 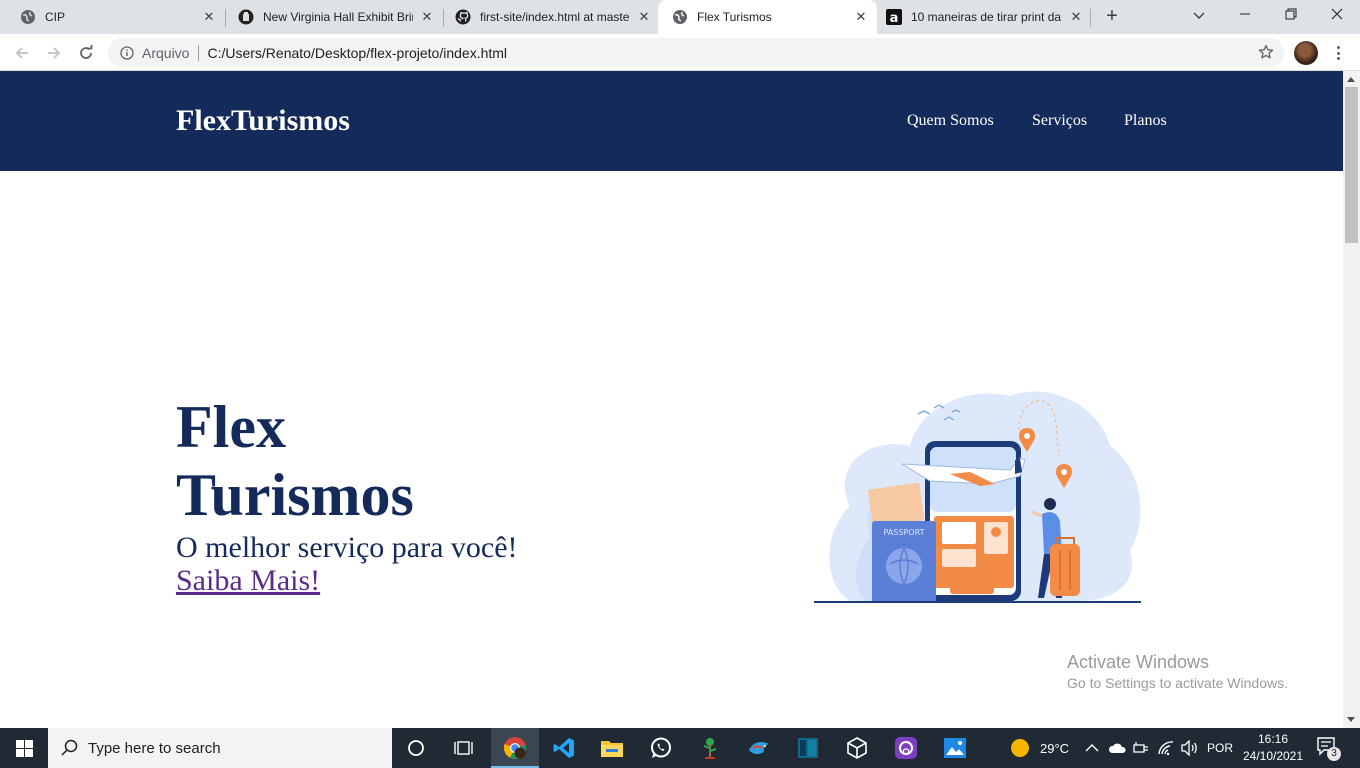 What do you see at coordinates (1337, 17) in the screenshot?
I see `close-window-button` at bounding box center [1337, 17].